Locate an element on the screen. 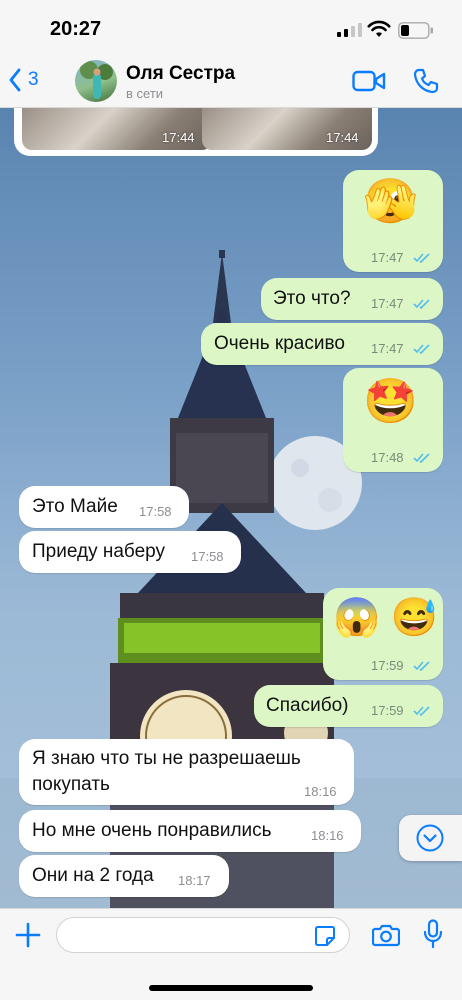 Image resolution: width=462 pixels, height=1000 pixels. message-emoji: 😱 😅 is located at coordinates (386, 618).